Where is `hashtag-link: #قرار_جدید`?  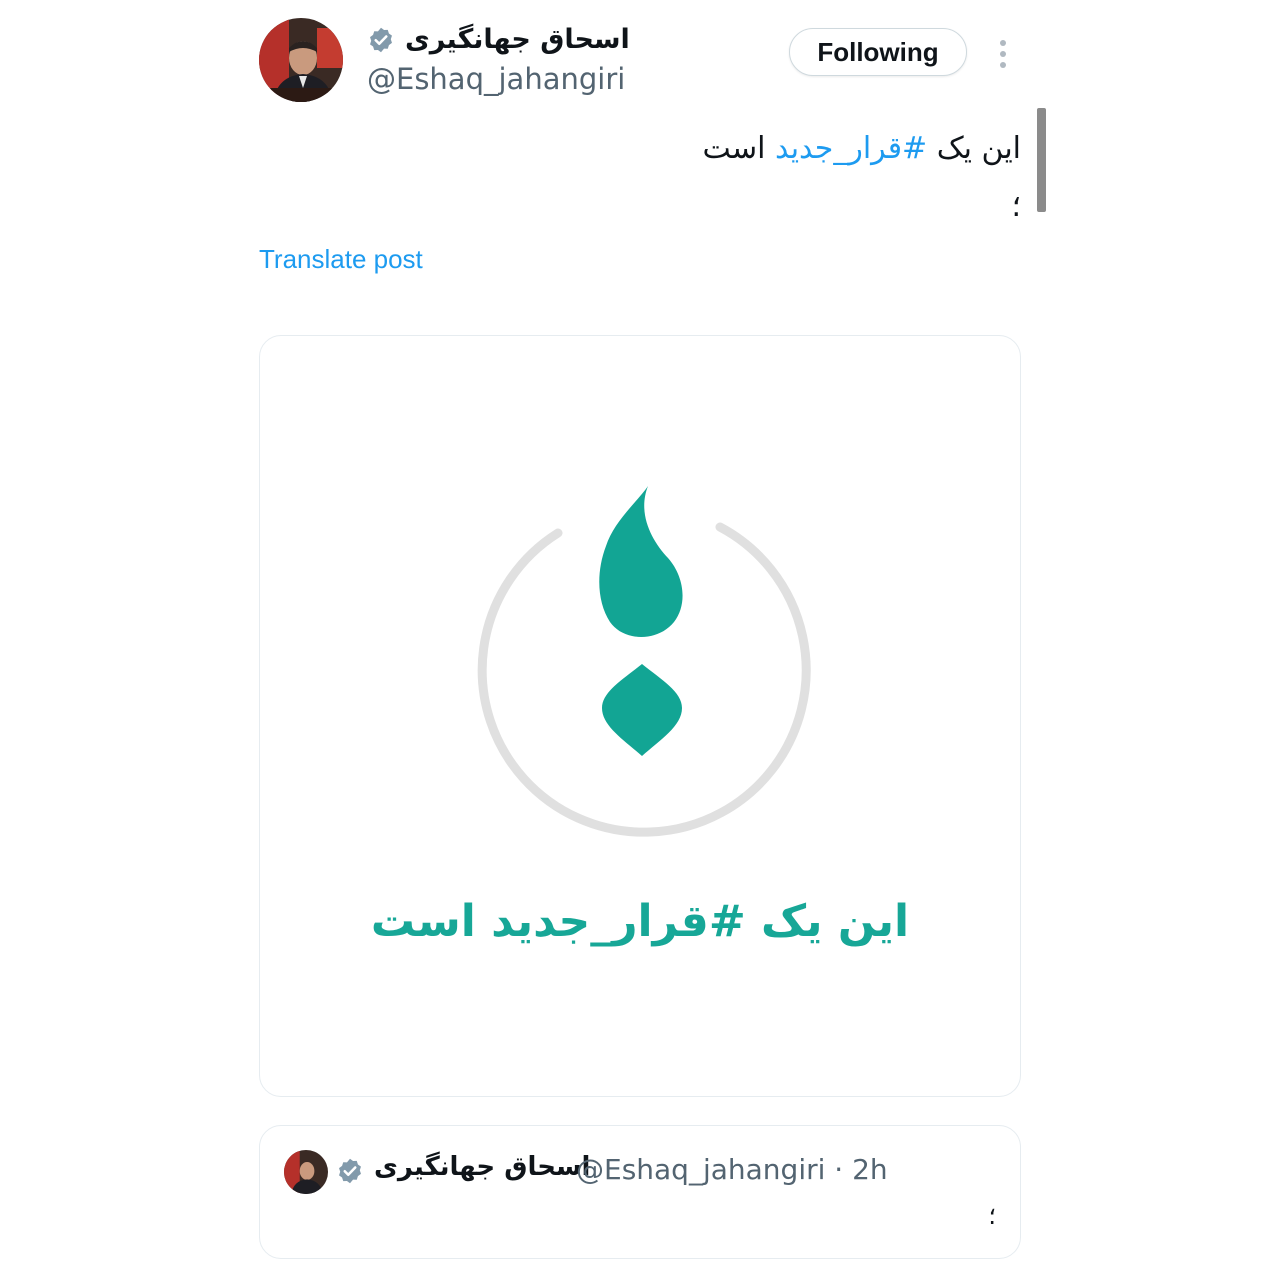
hashtag-link: #قرار_جدید is located at coordinates (851, 148).